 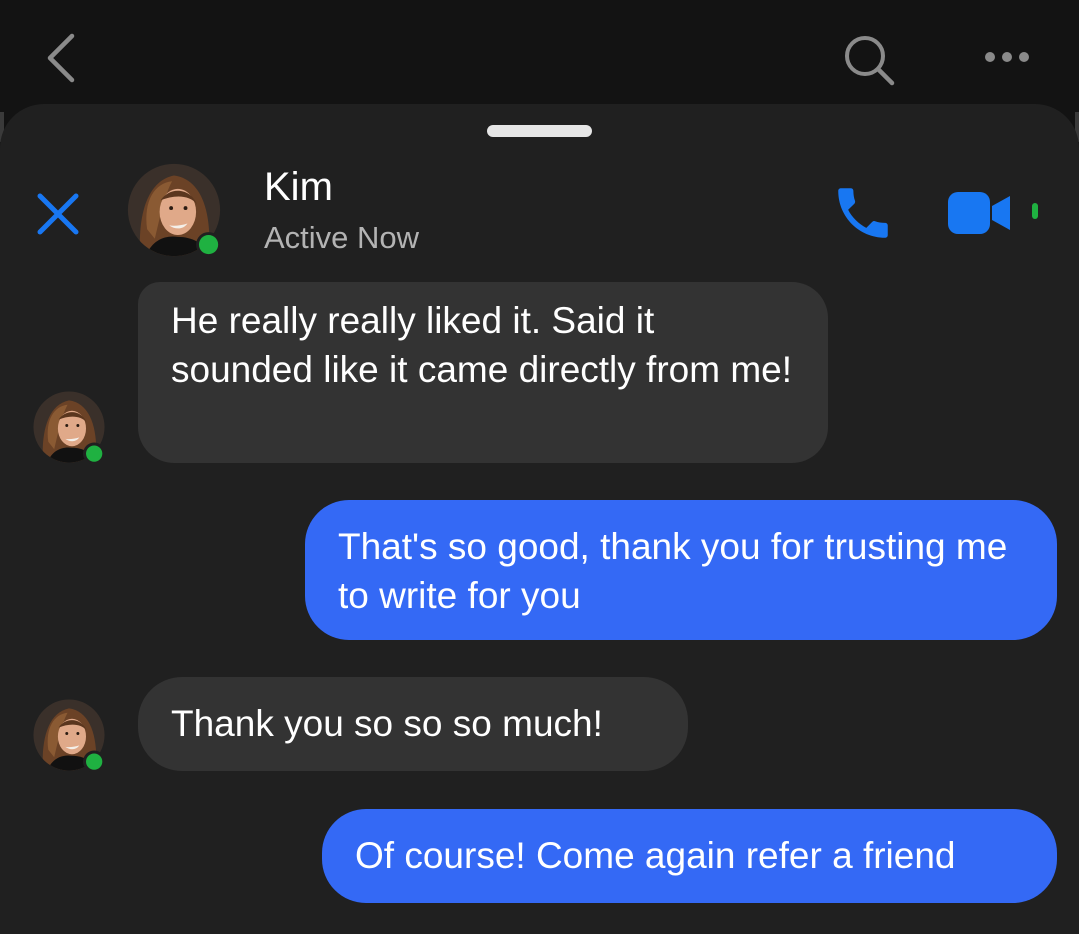 I want to click on contact-avatar, so click(x=174, y=210).